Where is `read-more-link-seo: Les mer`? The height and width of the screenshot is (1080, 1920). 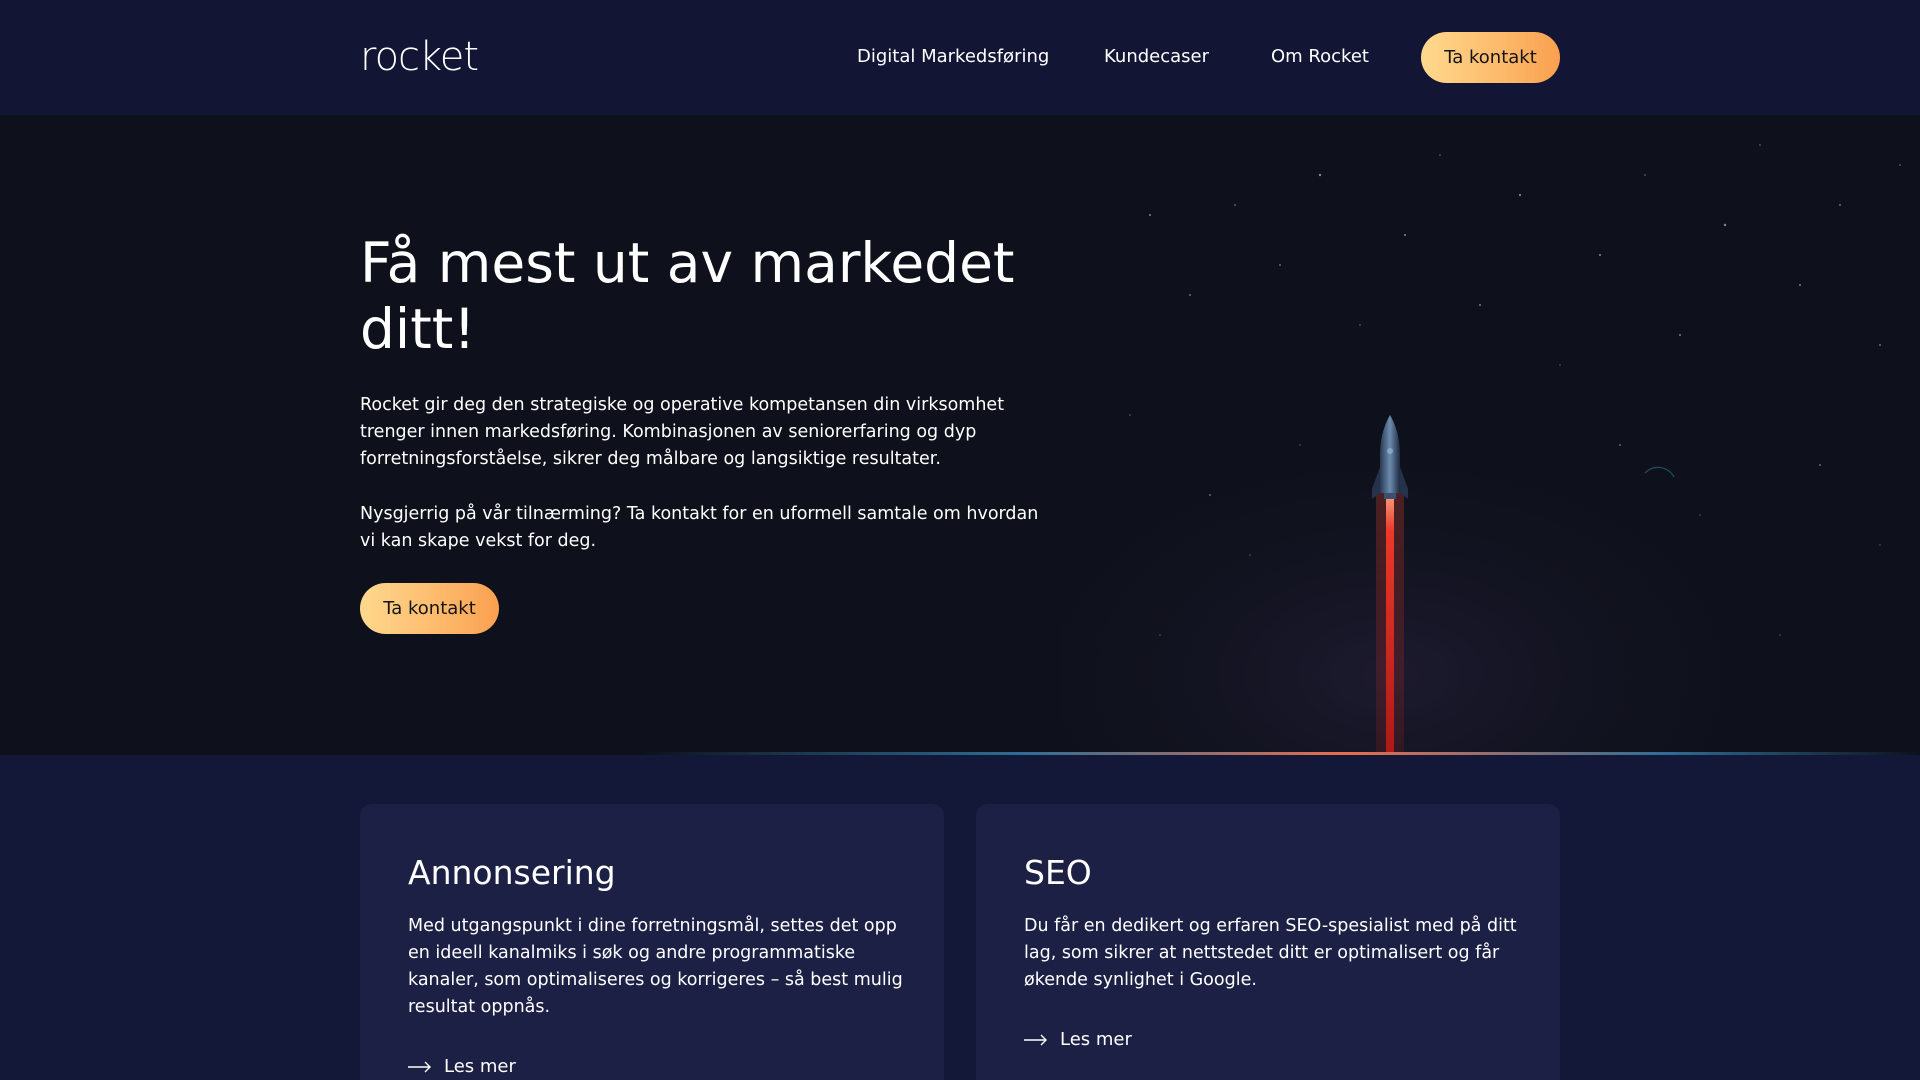
read-more-link-seo: Les mer is located at coordinates (1078, 1040).